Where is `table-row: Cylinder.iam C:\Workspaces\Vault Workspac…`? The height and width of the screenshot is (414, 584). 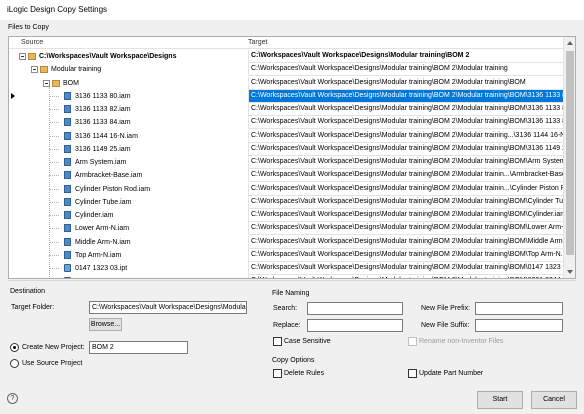 table-row: Cylinder.iam C:\Workspaces\Vault Workspac… is located at coordinates (288, 215).